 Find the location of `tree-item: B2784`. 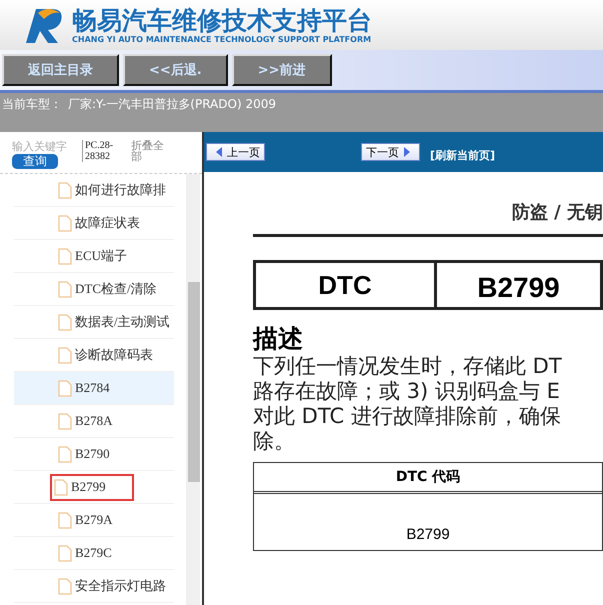

tree-item: B2784 is located at coordinates (94, 388).